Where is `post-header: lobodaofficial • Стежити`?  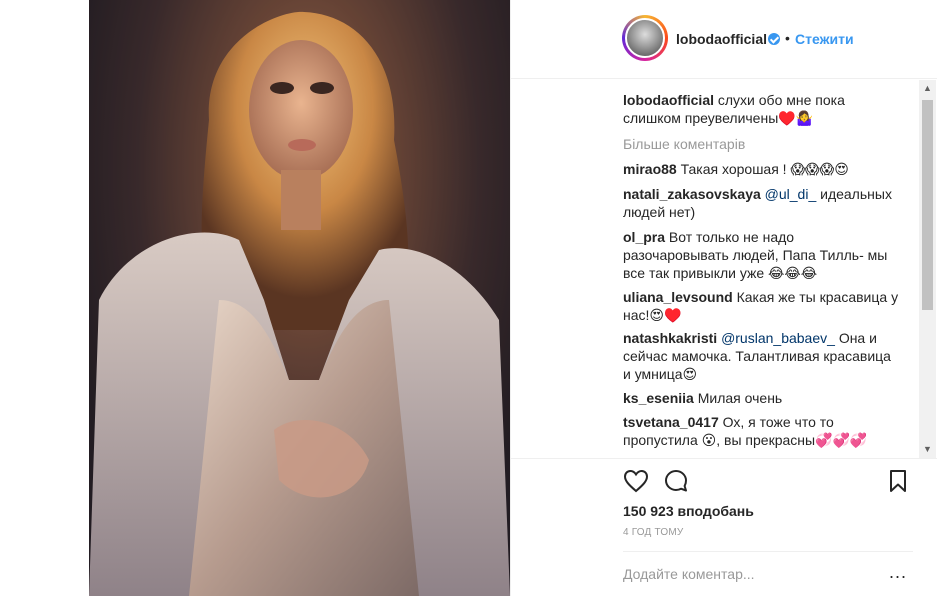
post-header: lobodaofficial • Стежити is located at coordinates (724, 39).